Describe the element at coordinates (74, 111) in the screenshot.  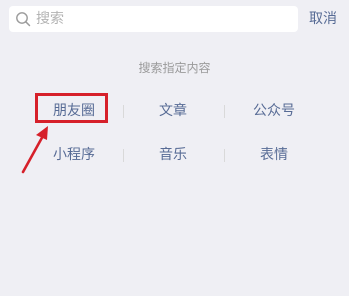
I see `category-moments: 朋友圈` at that location.